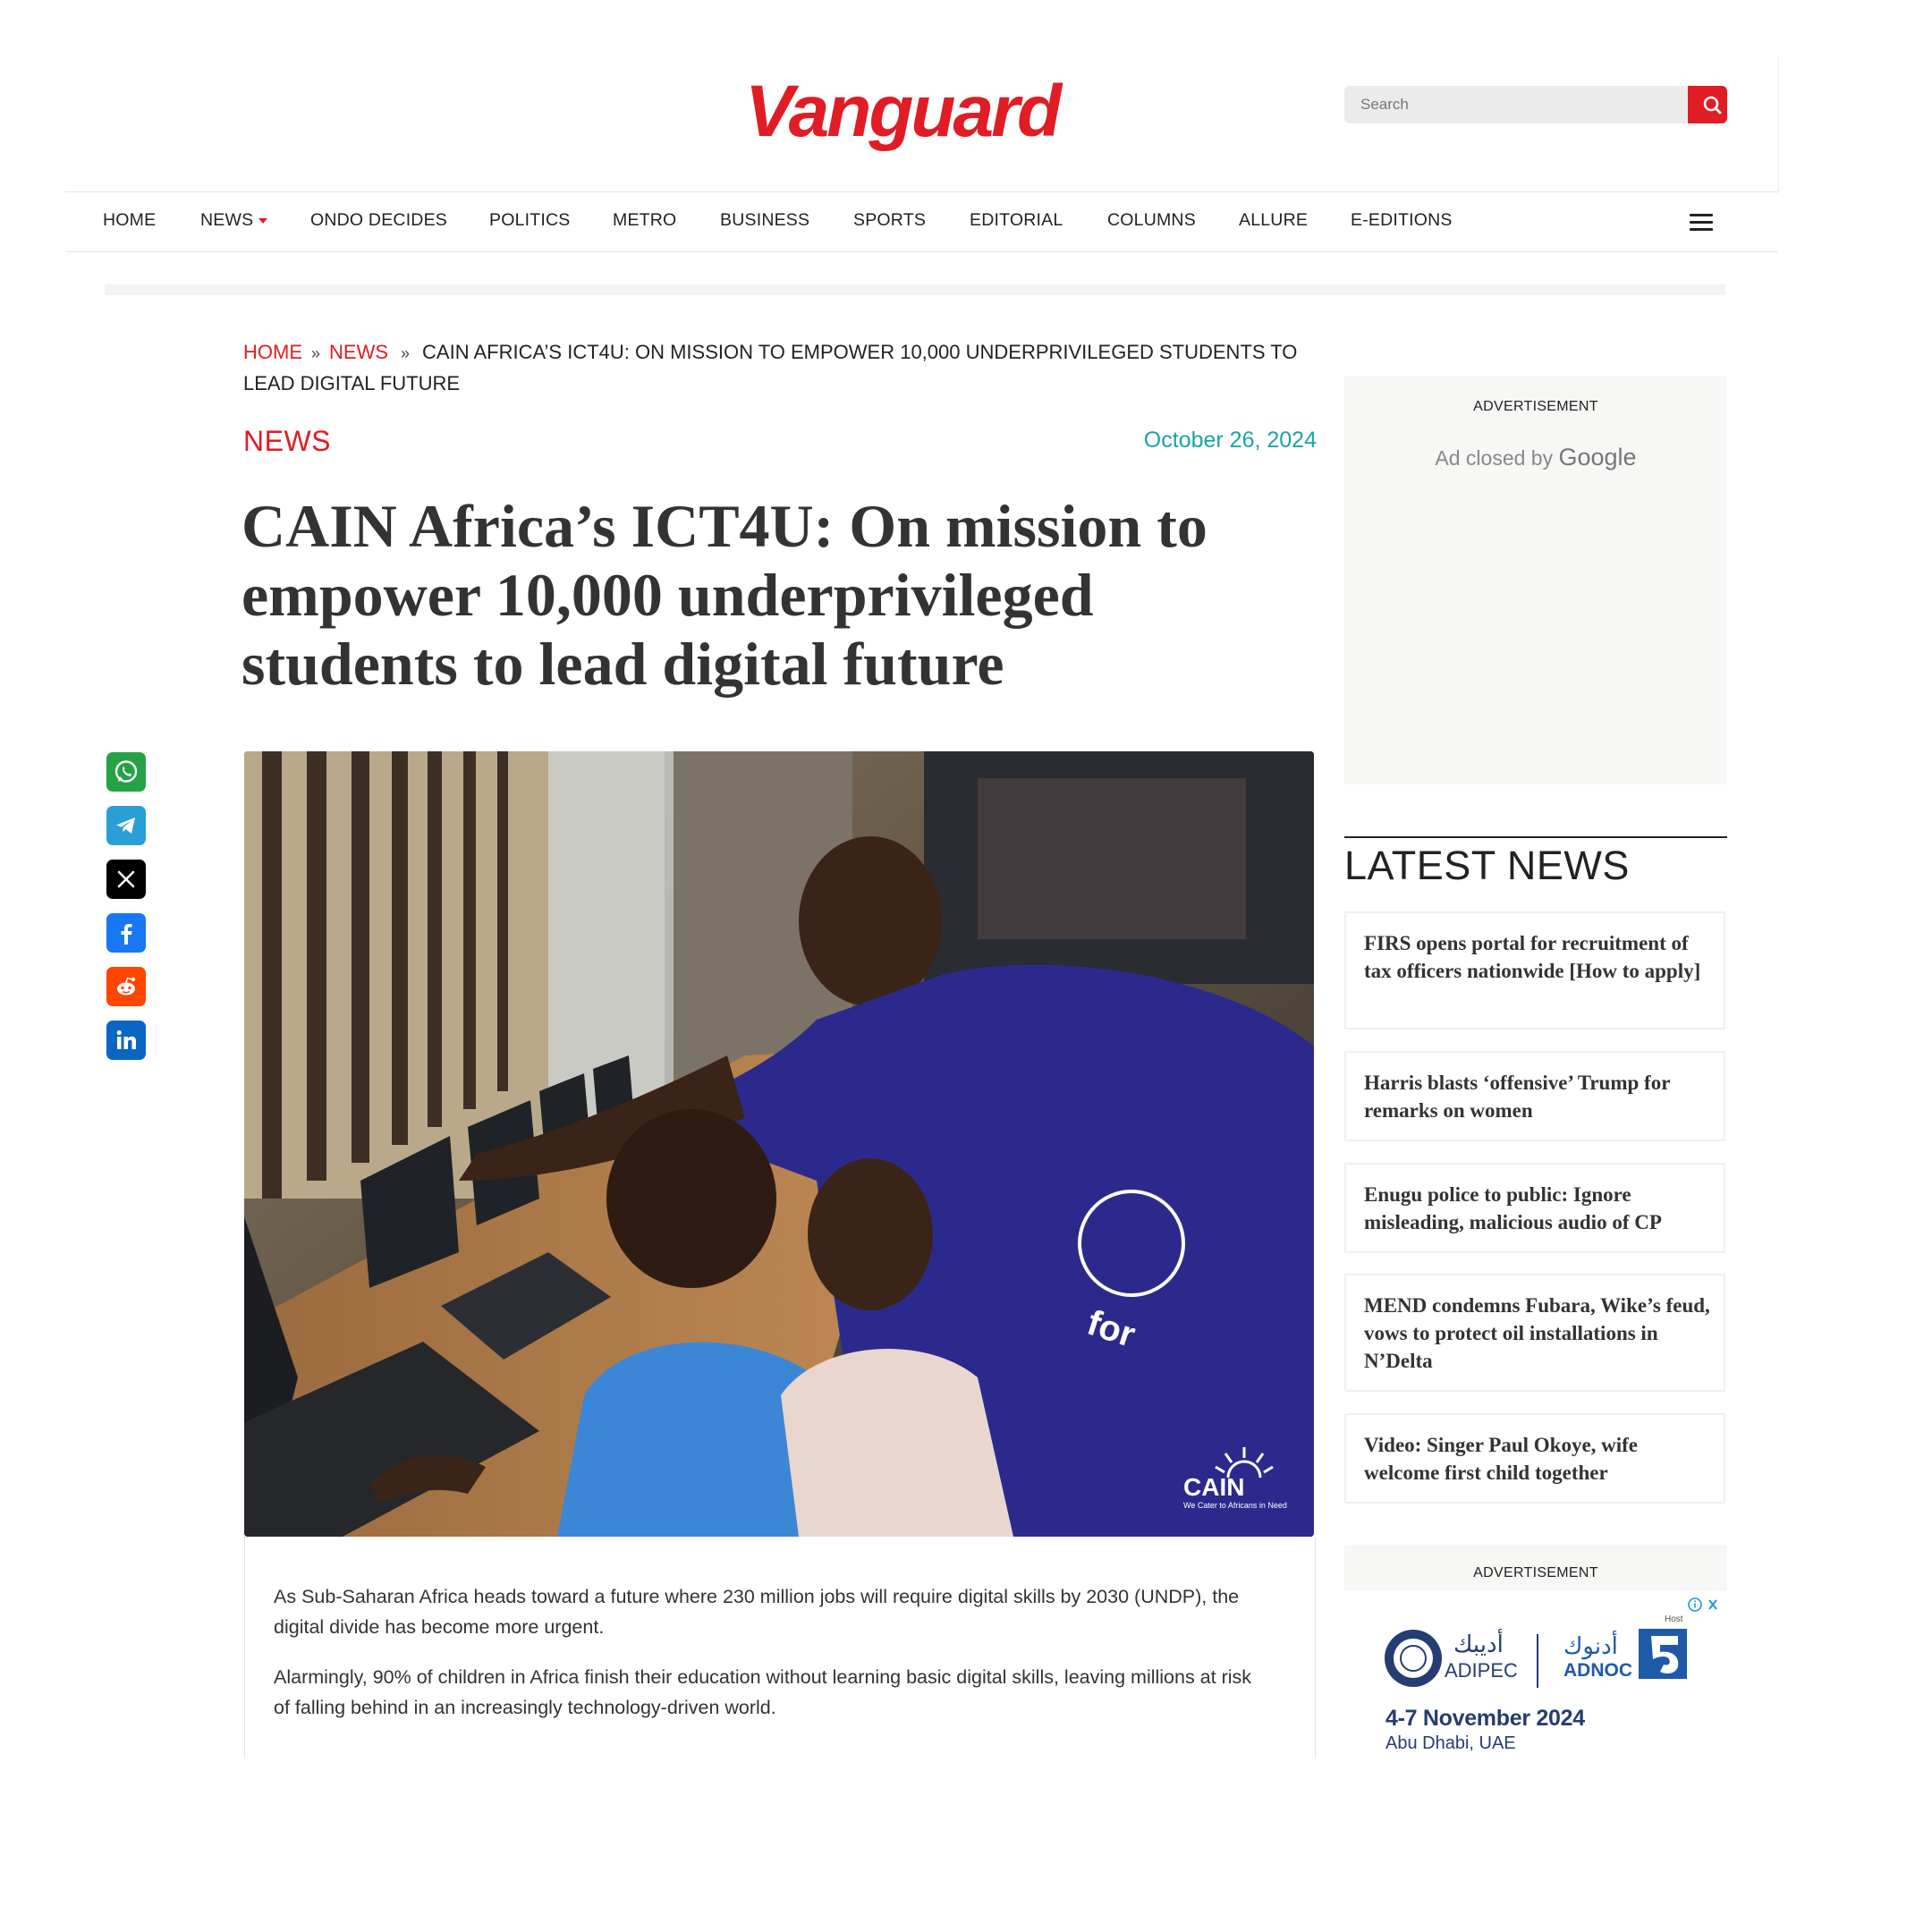 Image resolution: width=1932 pixels, height=1932 pixels. Describe the element at coordinates (1213, 1487) in the screenshot. I see `cain-logo: CAIN` at that location.